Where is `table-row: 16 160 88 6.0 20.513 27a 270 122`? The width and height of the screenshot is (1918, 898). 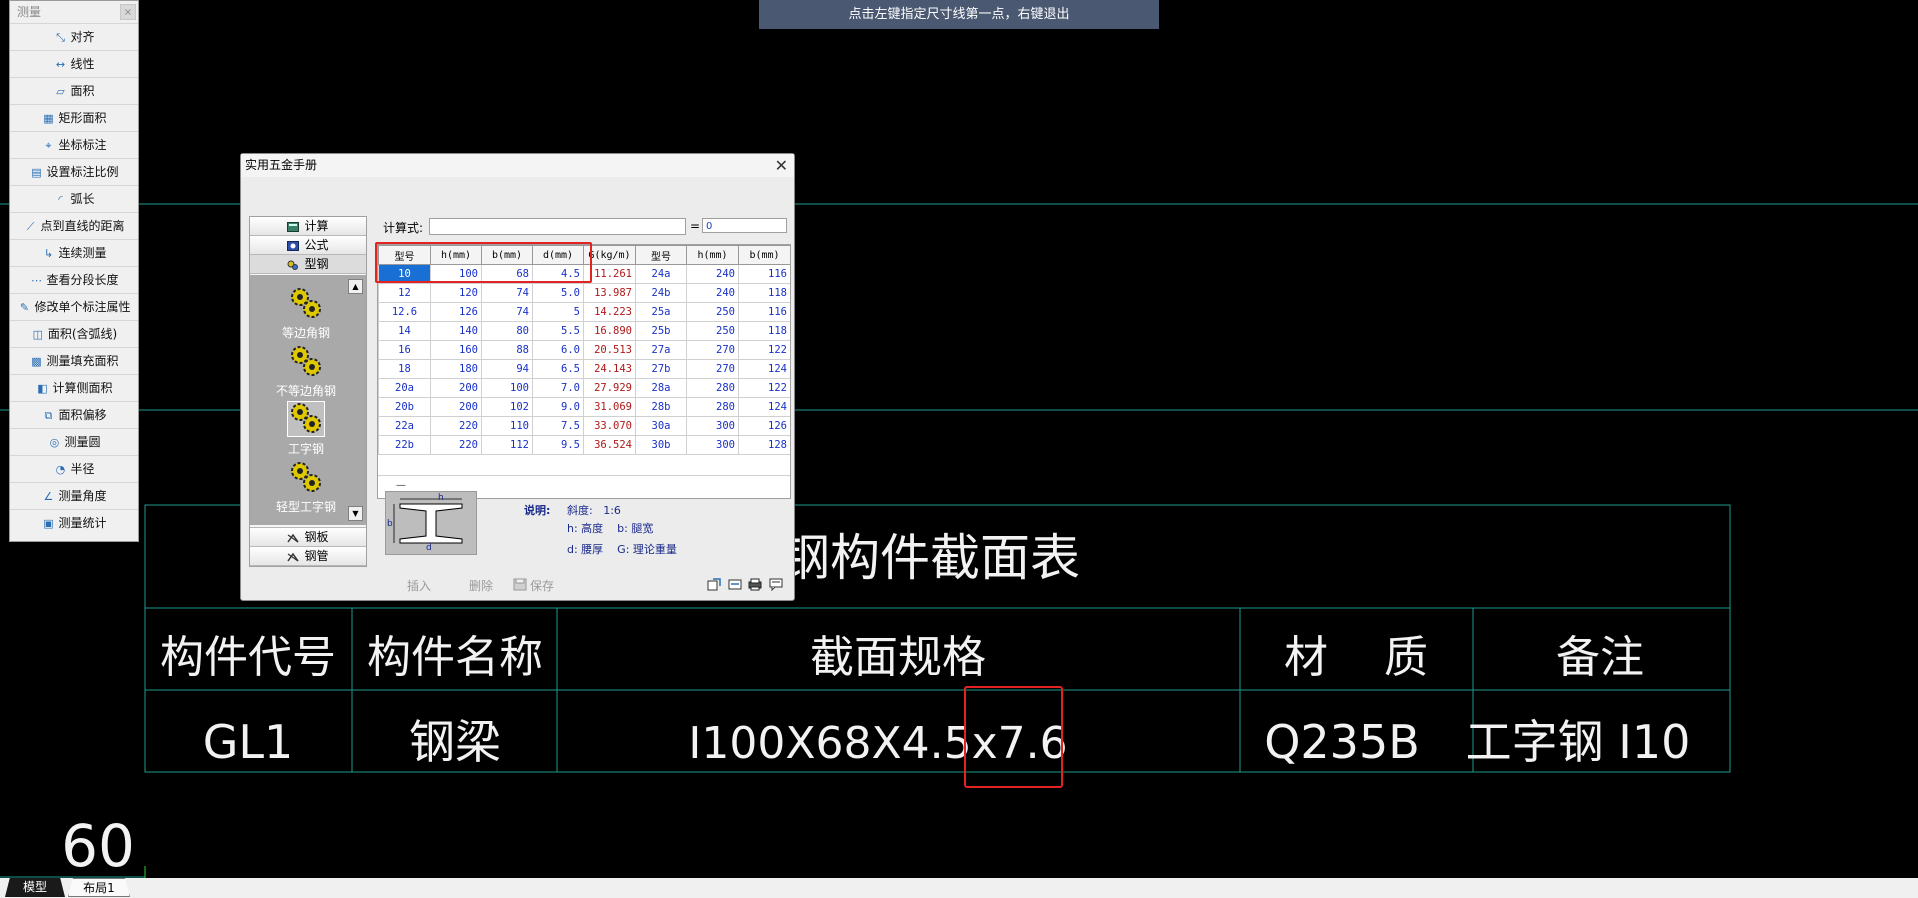
table-row: 16 160 88 6.0 20.513 27a 270 122 is located at coordinates (584, 350).